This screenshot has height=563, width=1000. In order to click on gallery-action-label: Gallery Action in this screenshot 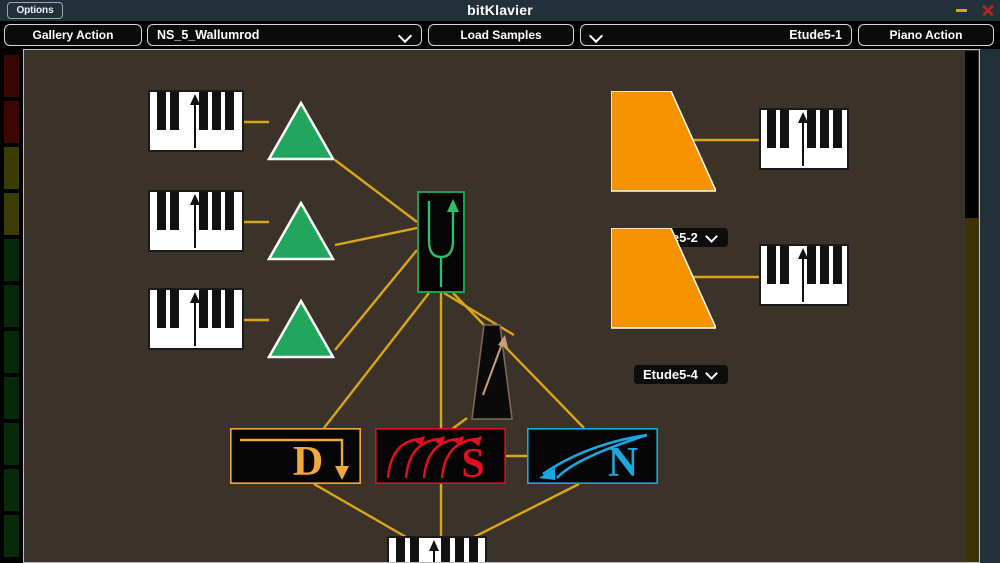, I will do `click(73, 35)`.